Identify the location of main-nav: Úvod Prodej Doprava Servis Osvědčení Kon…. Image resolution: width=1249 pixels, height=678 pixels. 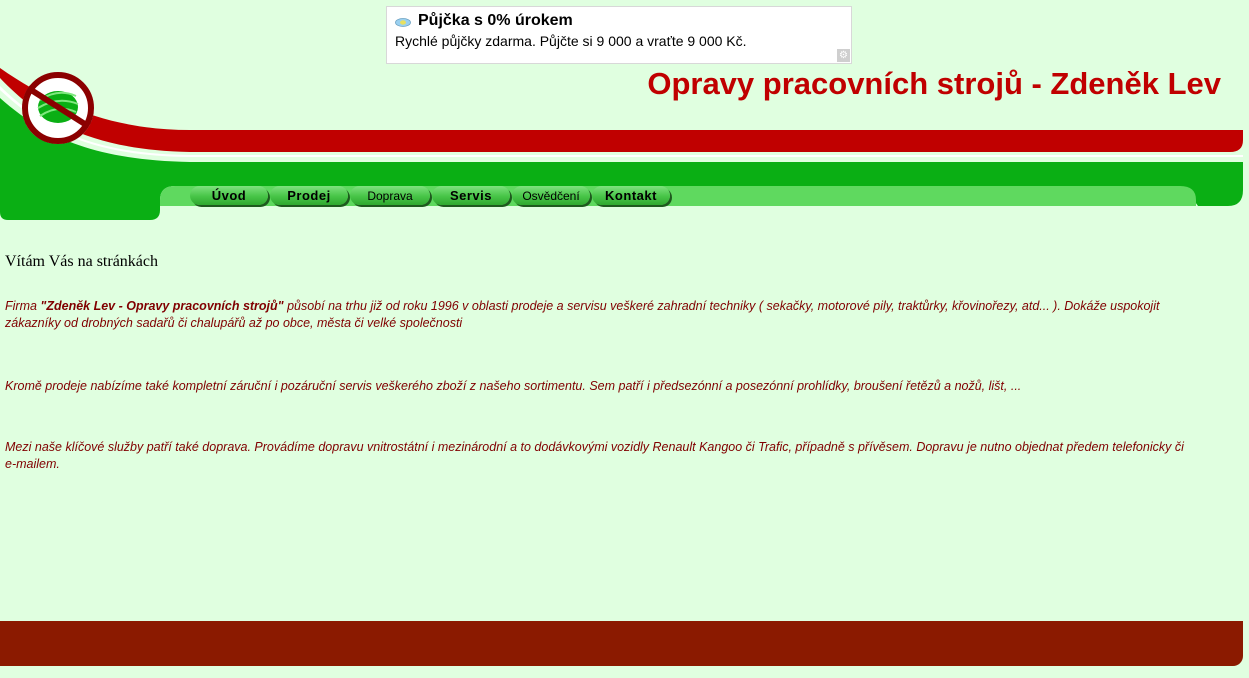
(430, 196).